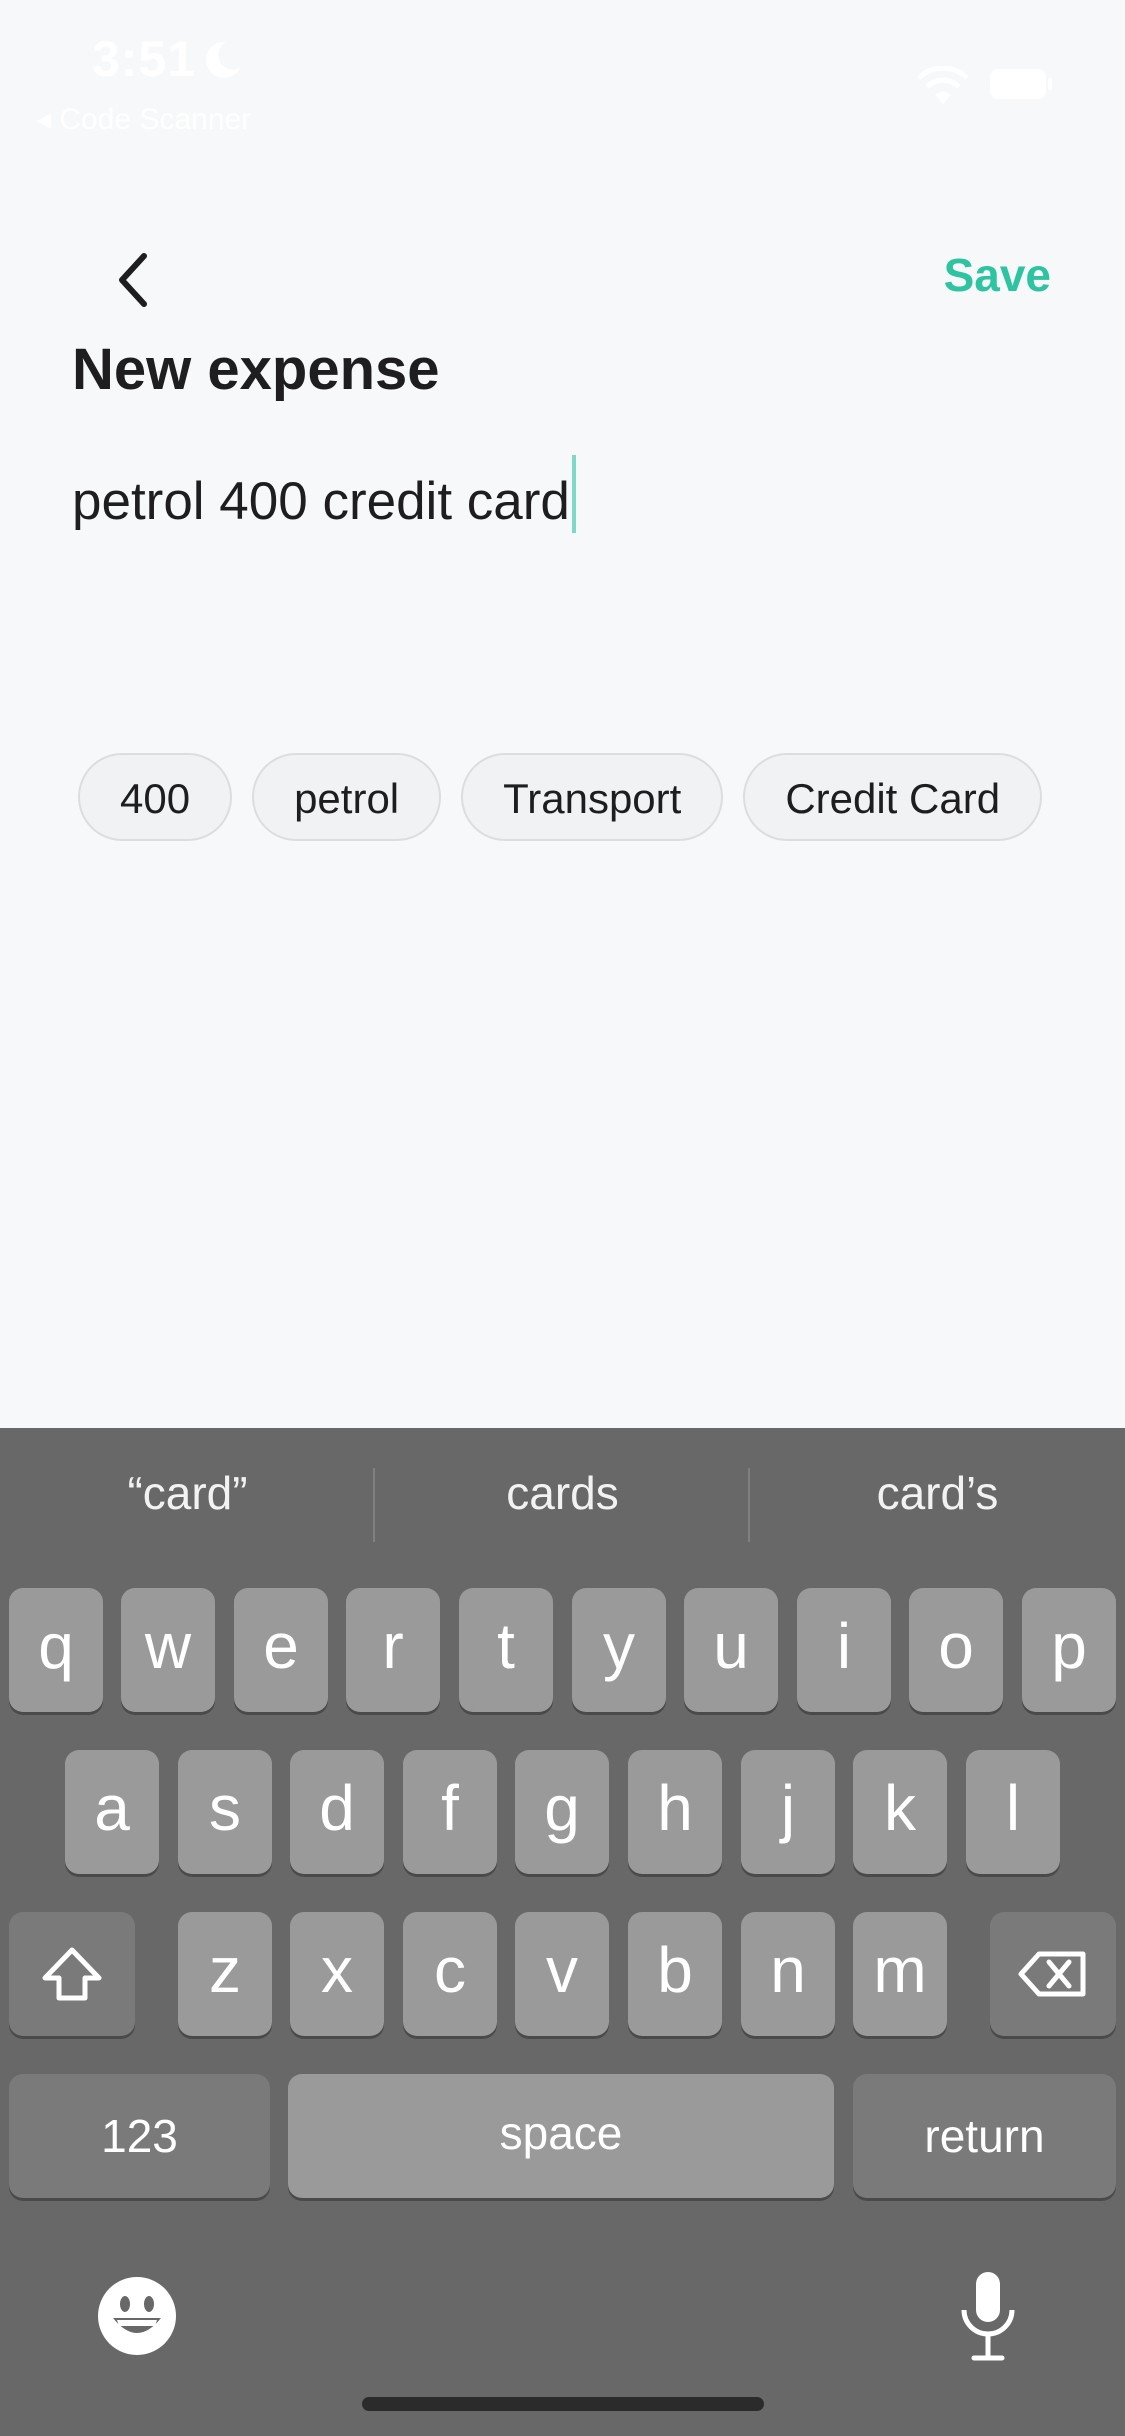 The width and height of the screenshot is (1125, 2436). What do you see at coordinates (943, 85) in the screenshot?
I see `wifi-icon` at bounding box center [943, 85].